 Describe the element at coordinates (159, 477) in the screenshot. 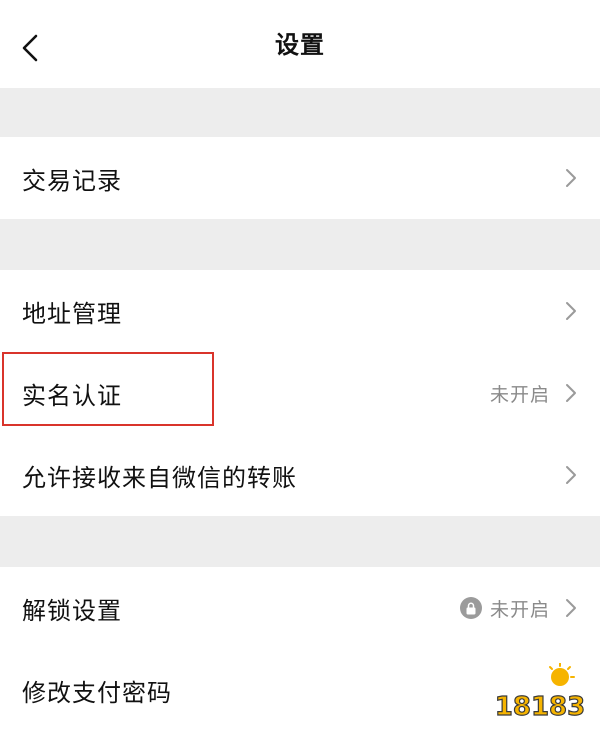

I see `row-label: 允许接收来自微信的转账` at that location.